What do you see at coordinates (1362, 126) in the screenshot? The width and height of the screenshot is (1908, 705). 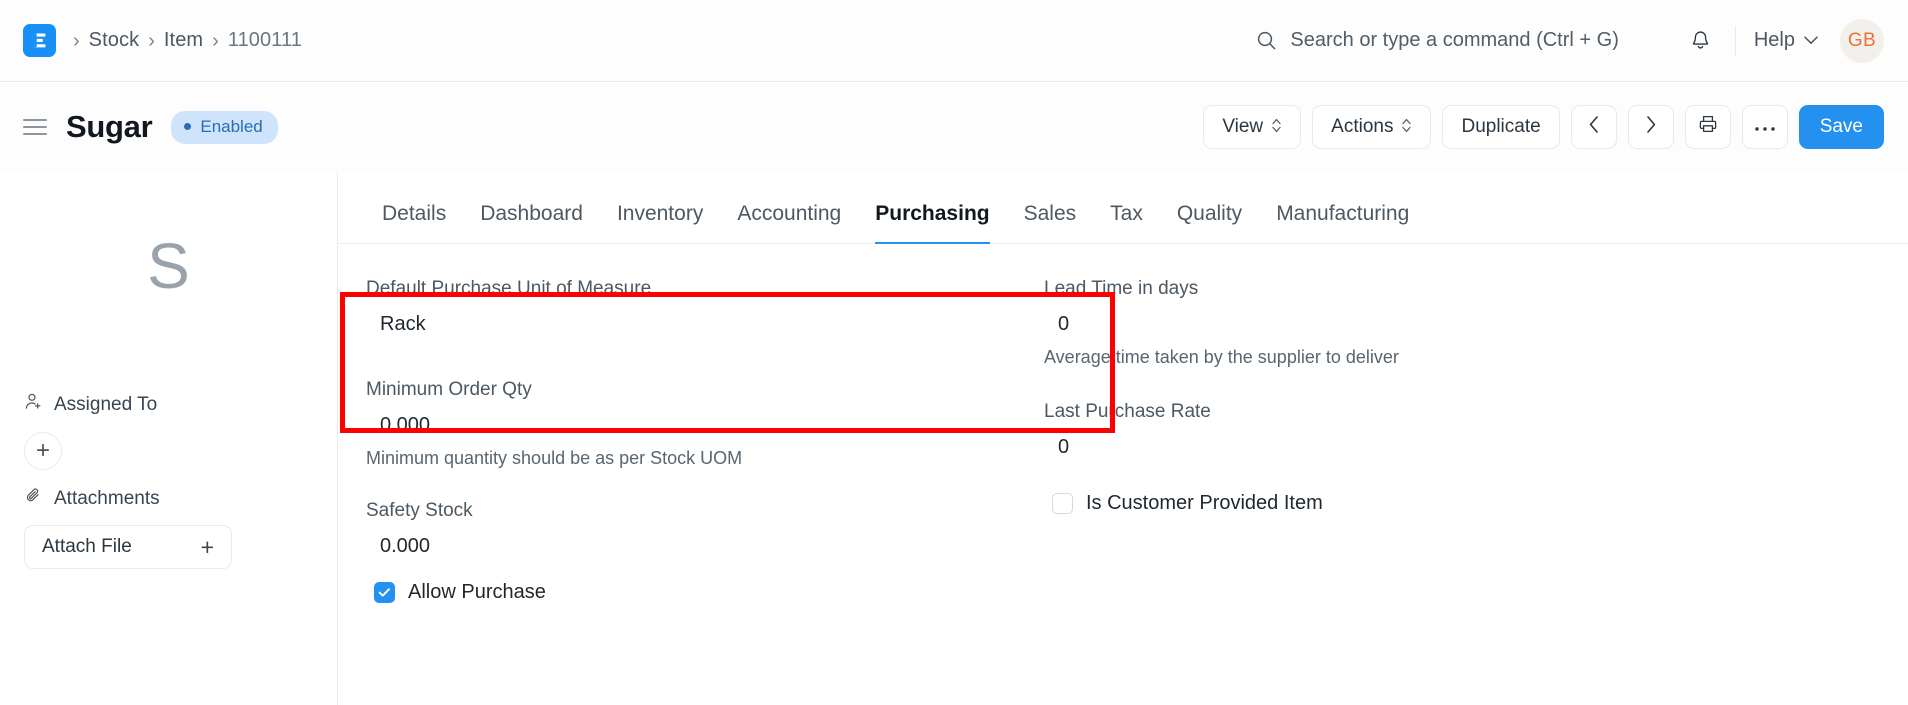 I see `actions-button-label: Actions` at bounding box center [1362, 126].